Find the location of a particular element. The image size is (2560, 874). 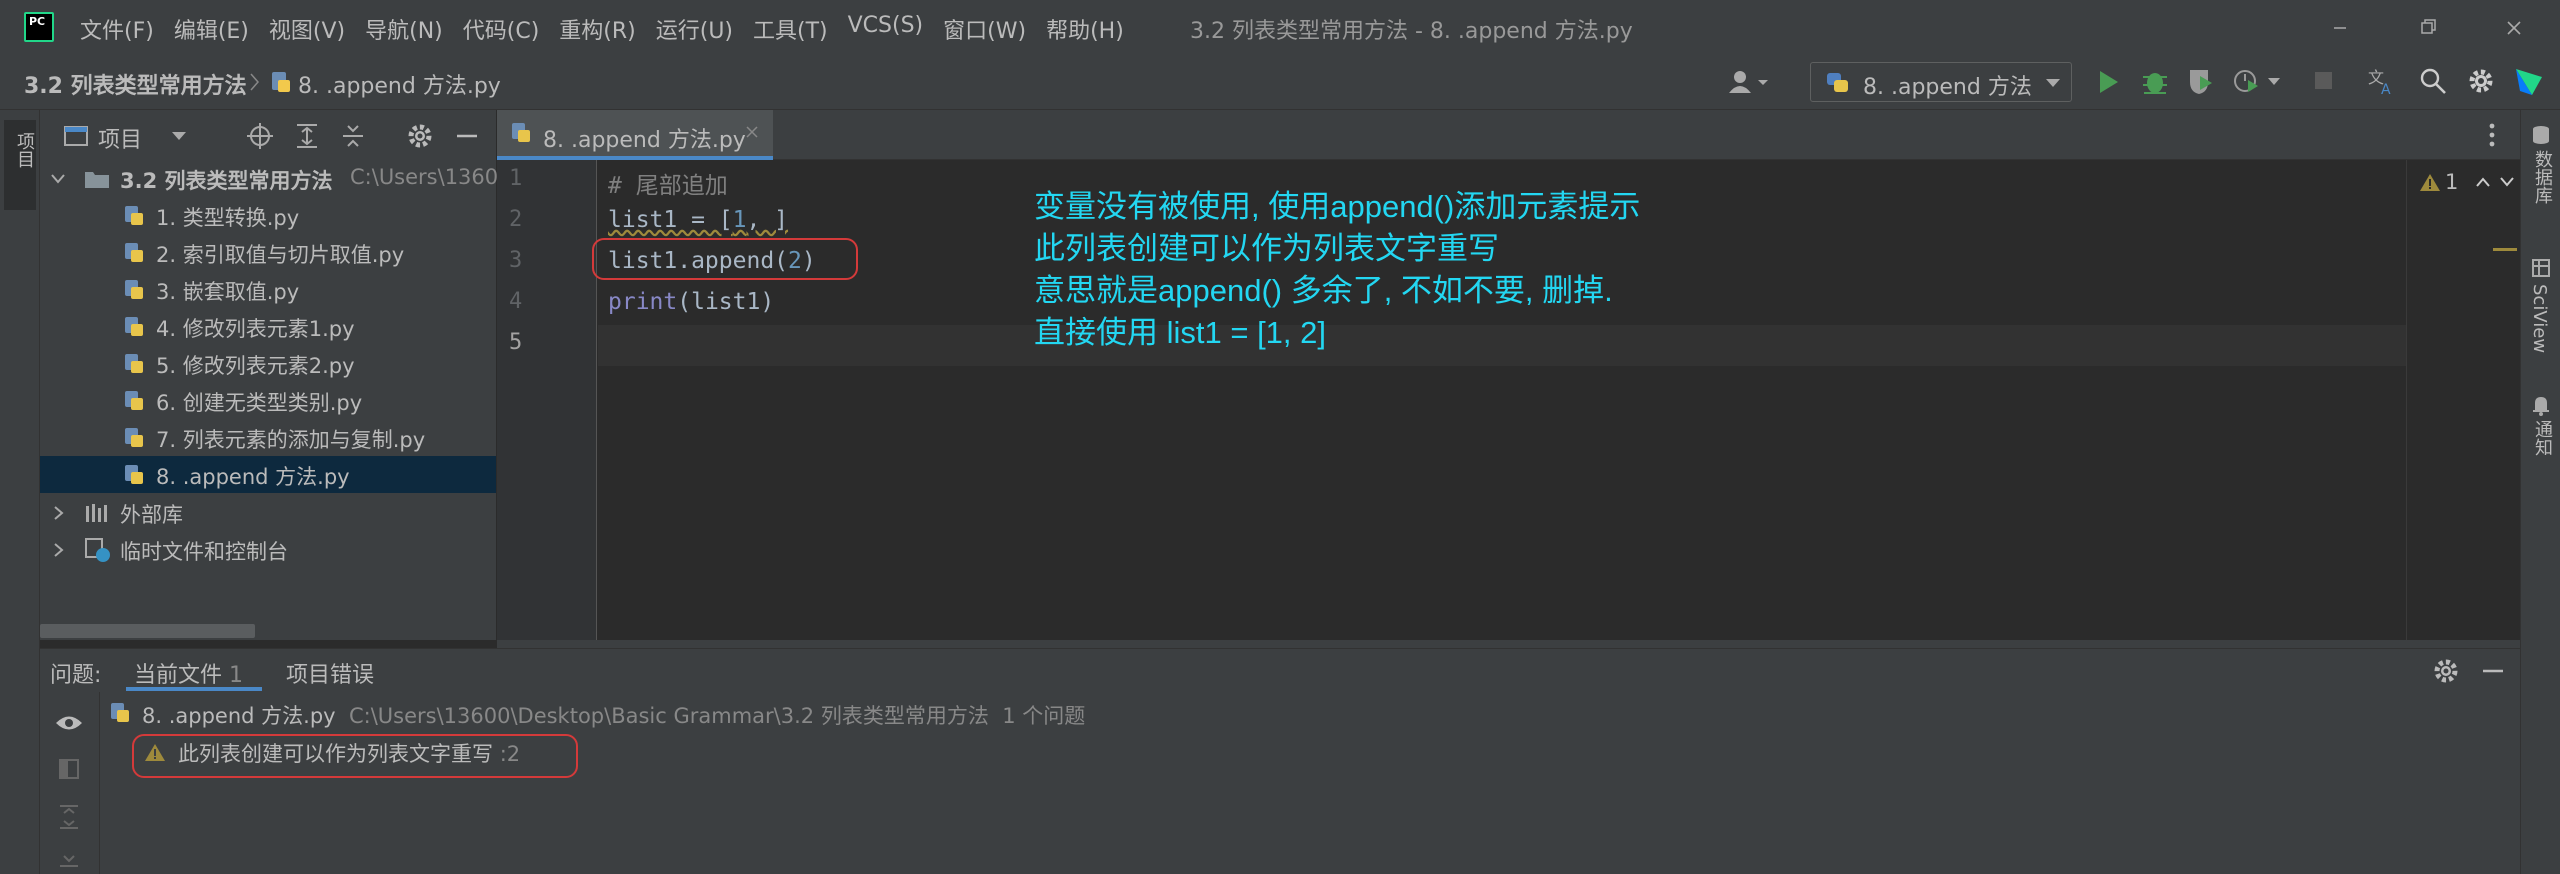

breadcrumb-project: 3.2 列表类型常用方法 is located at coordinates (135, 84).